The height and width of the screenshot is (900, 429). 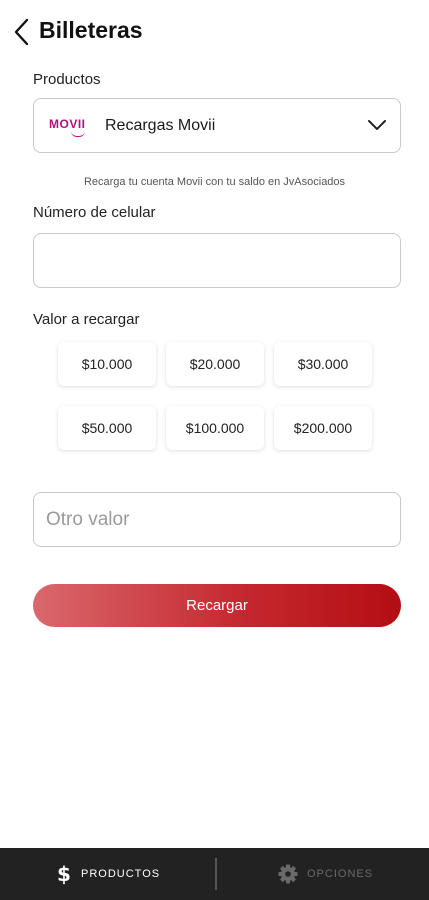 I want to click on bottom-nav: $ PRODUCTOS OPCIONES, so click(x=214, y=874).